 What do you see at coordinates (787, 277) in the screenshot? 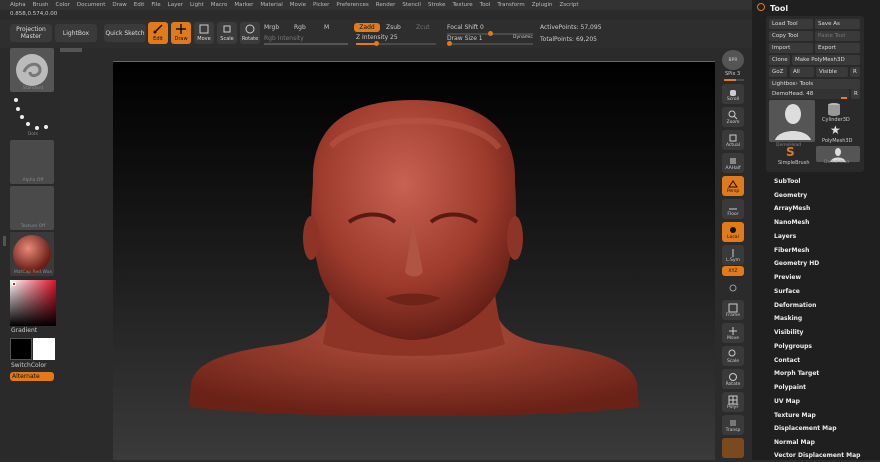
I see `preview-section: Preview` at bounding box center [787, 277].